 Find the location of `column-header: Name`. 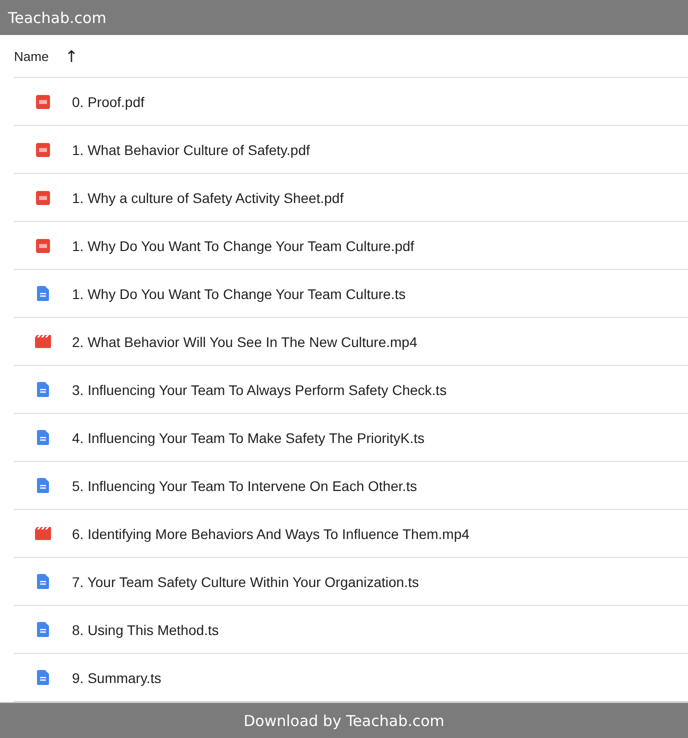

column-header: Name is located at coordinates (31, 56).